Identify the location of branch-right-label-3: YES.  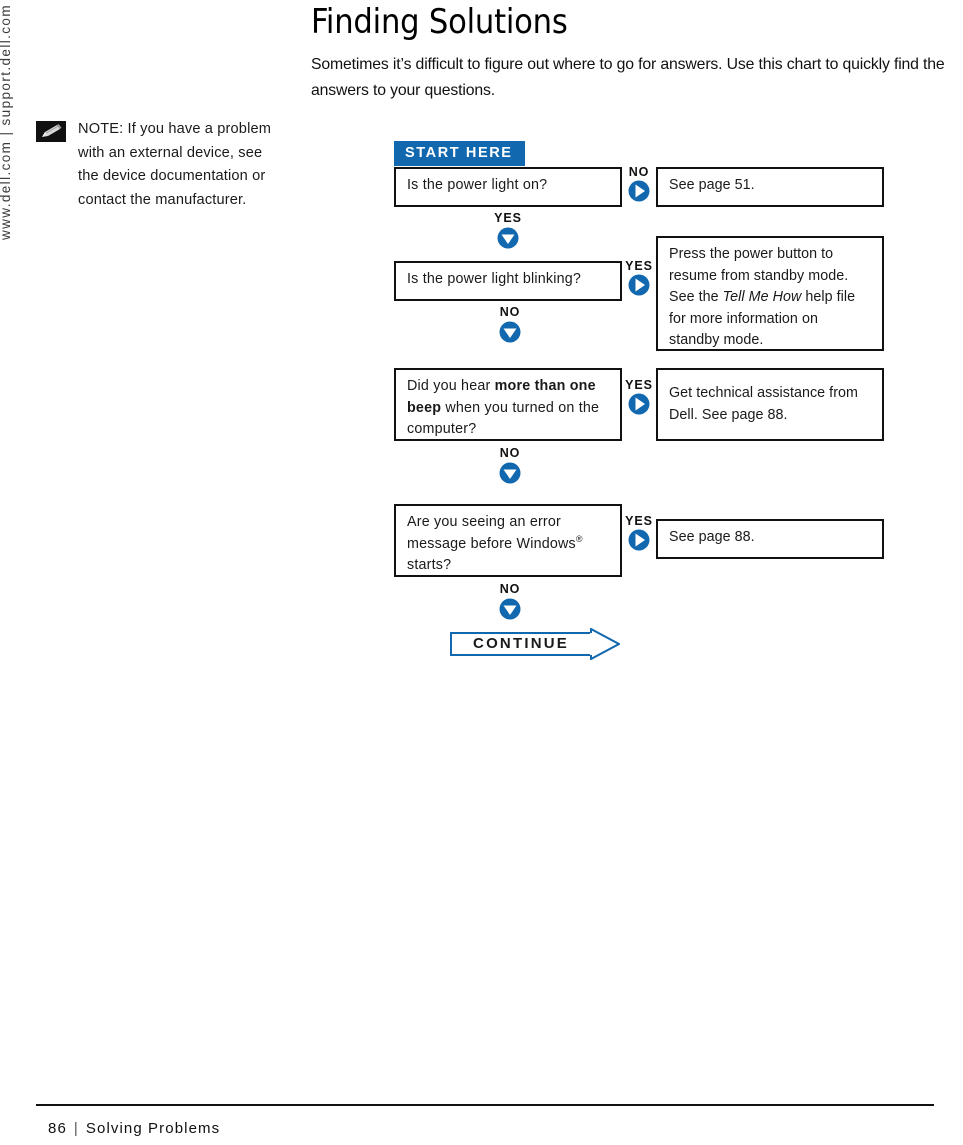
(639, 385).